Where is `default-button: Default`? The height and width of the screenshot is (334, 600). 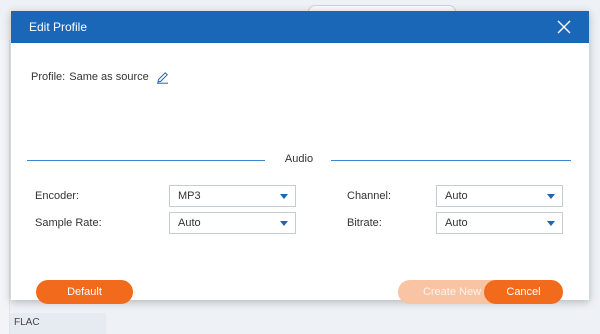
default-button: Default is located at coordinates (84, 292).